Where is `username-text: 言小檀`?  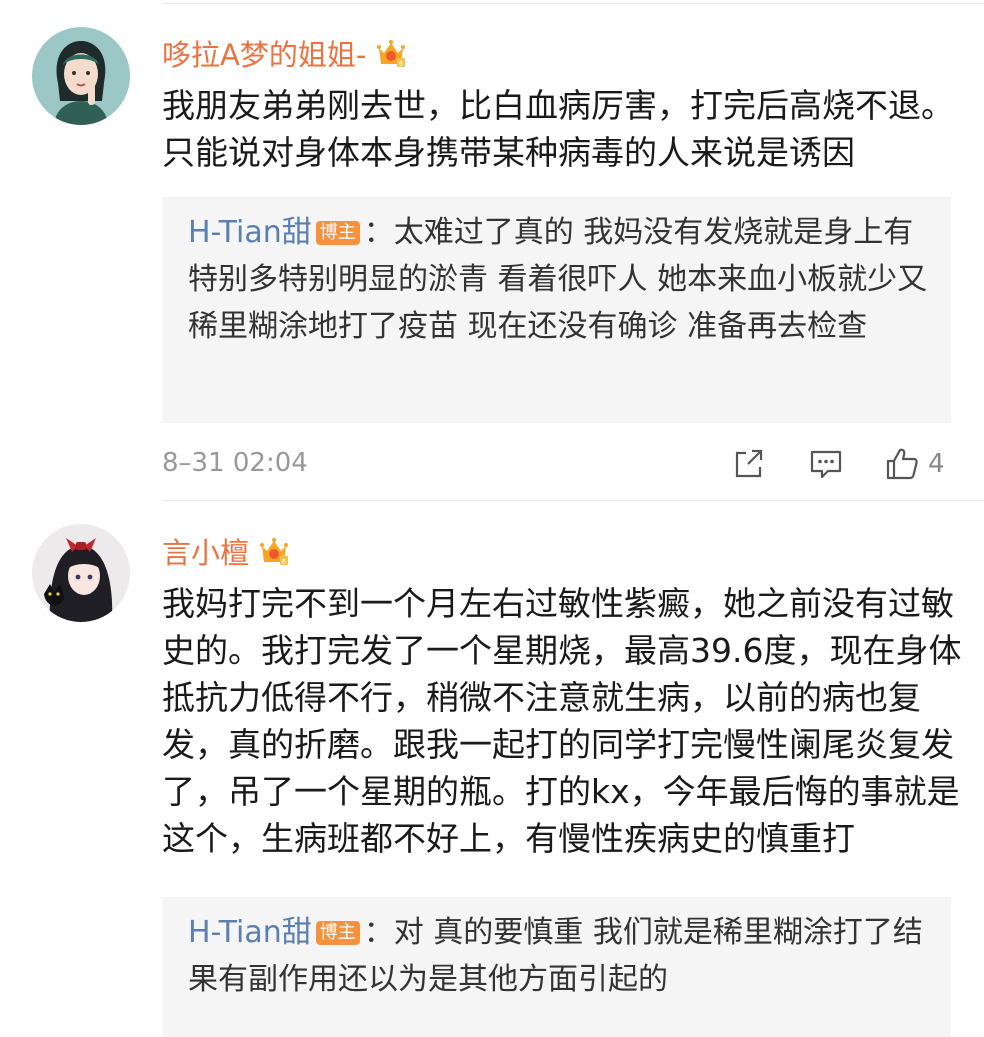 username-text: 言小檀 is located at coordinates (205, 551).